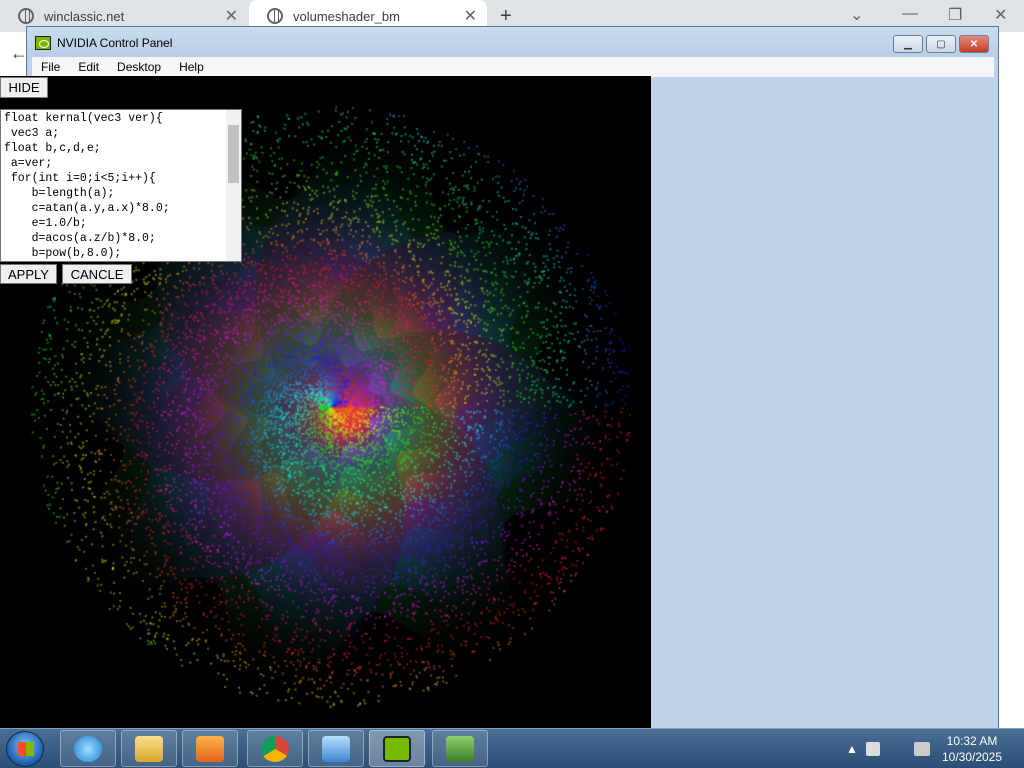 Image resolution: width=1024 pixels, height=768 pixels. I want to click on taskbar-file-explorer, so click(149, 748).